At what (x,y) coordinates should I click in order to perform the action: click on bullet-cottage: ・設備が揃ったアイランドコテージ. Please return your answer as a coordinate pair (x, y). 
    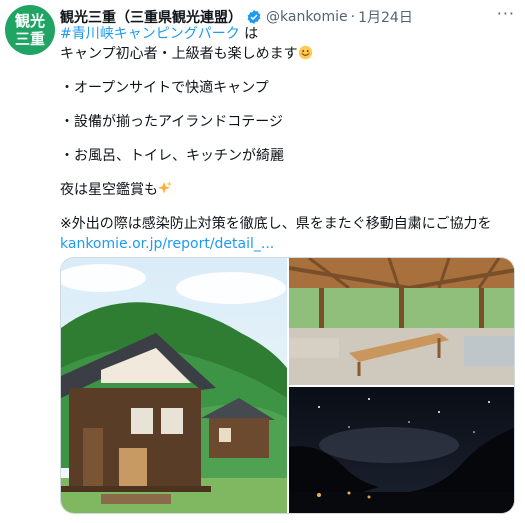
    Looking at the image, I should click on (172, 122).